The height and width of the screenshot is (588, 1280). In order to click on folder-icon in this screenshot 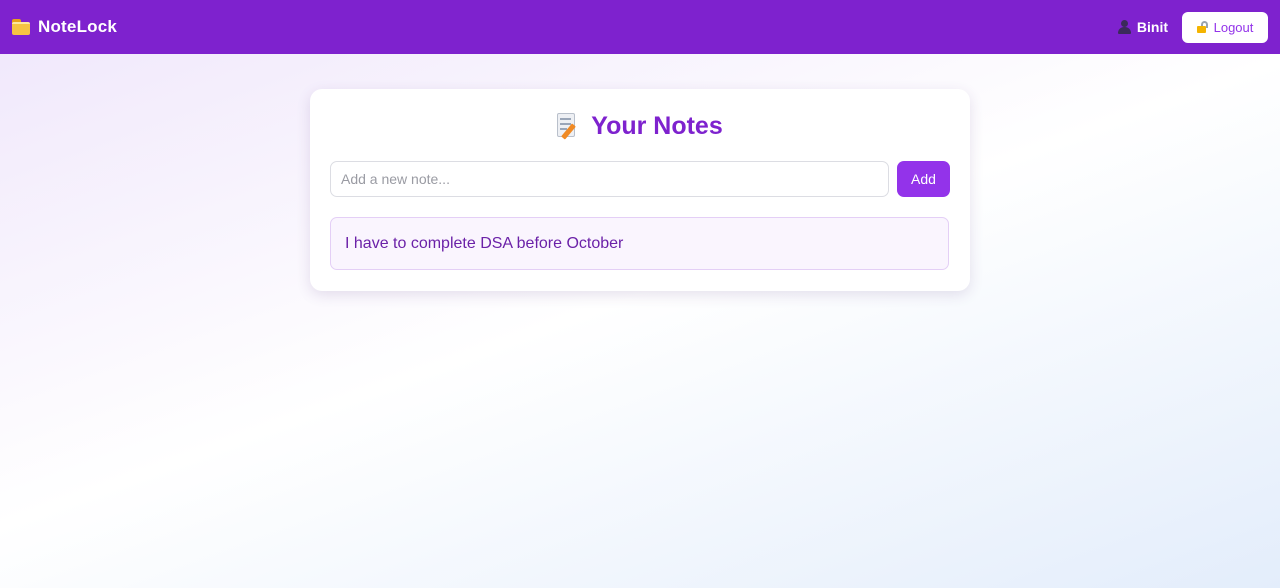, I will do `click(21, 27)`.